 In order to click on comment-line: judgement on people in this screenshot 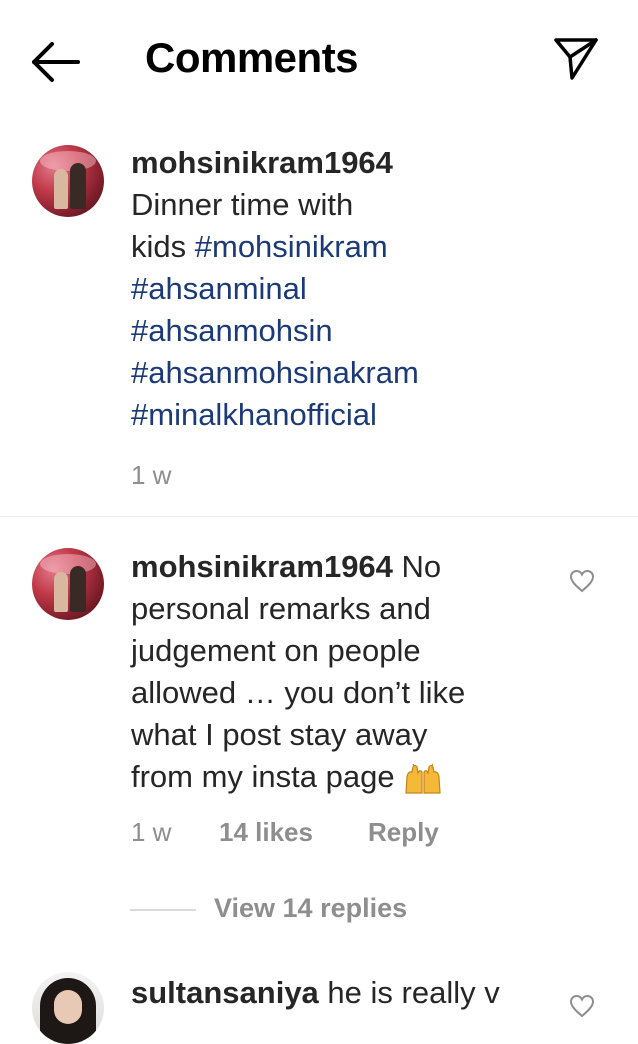, I will do `click(276, 650)`.